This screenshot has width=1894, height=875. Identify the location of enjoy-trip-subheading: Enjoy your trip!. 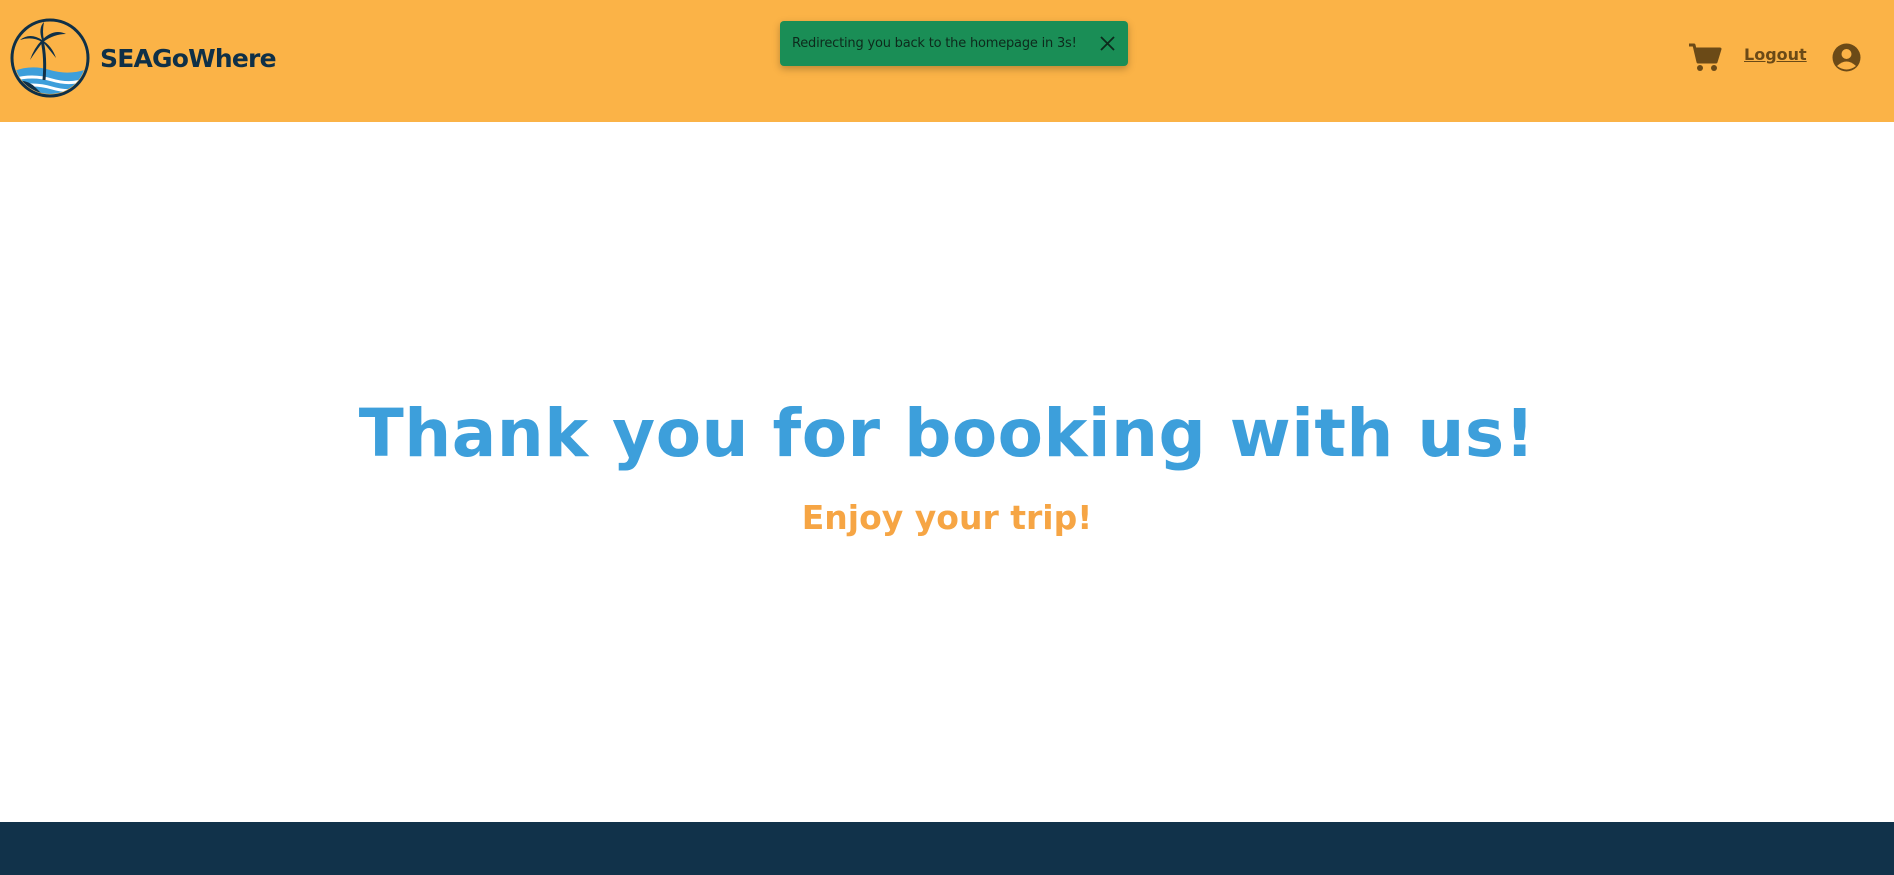
(947, 517).